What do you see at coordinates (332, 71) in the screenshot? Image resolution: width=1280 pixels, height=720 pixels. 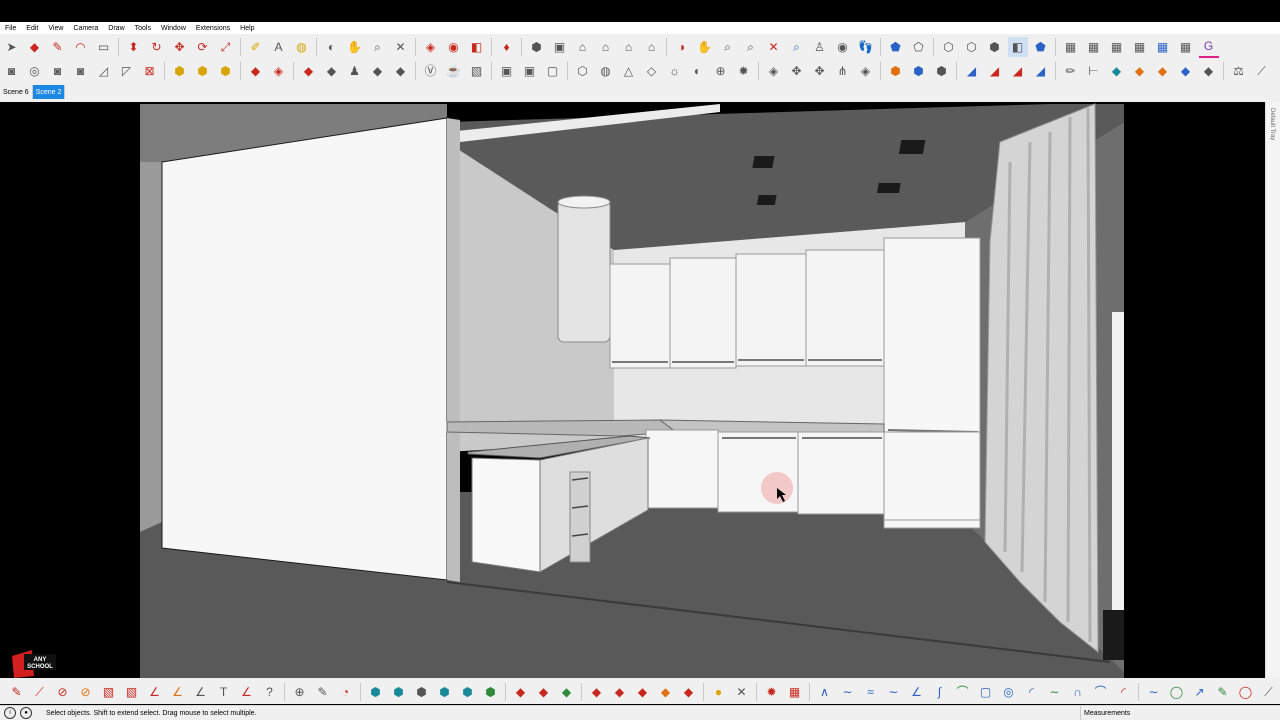 I see `tool-b-icon: ◆` at bounding box center [332, 71].